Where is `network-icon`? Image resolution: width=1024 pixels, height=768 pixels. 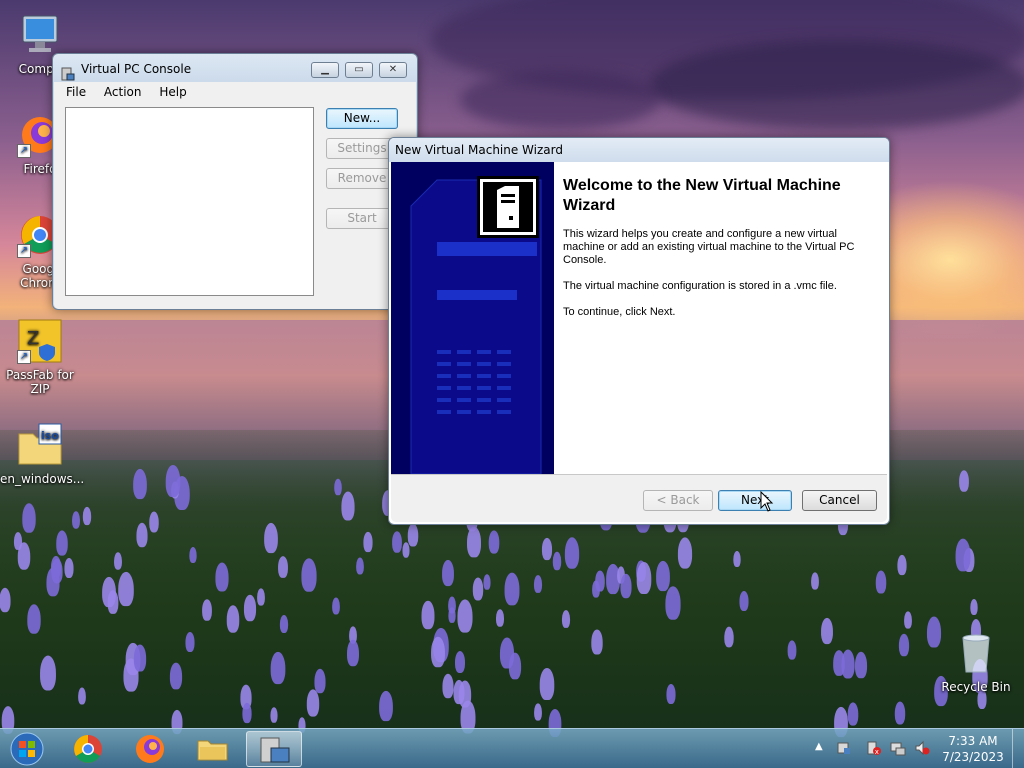
network-icon is located at coordinates (898, 748).